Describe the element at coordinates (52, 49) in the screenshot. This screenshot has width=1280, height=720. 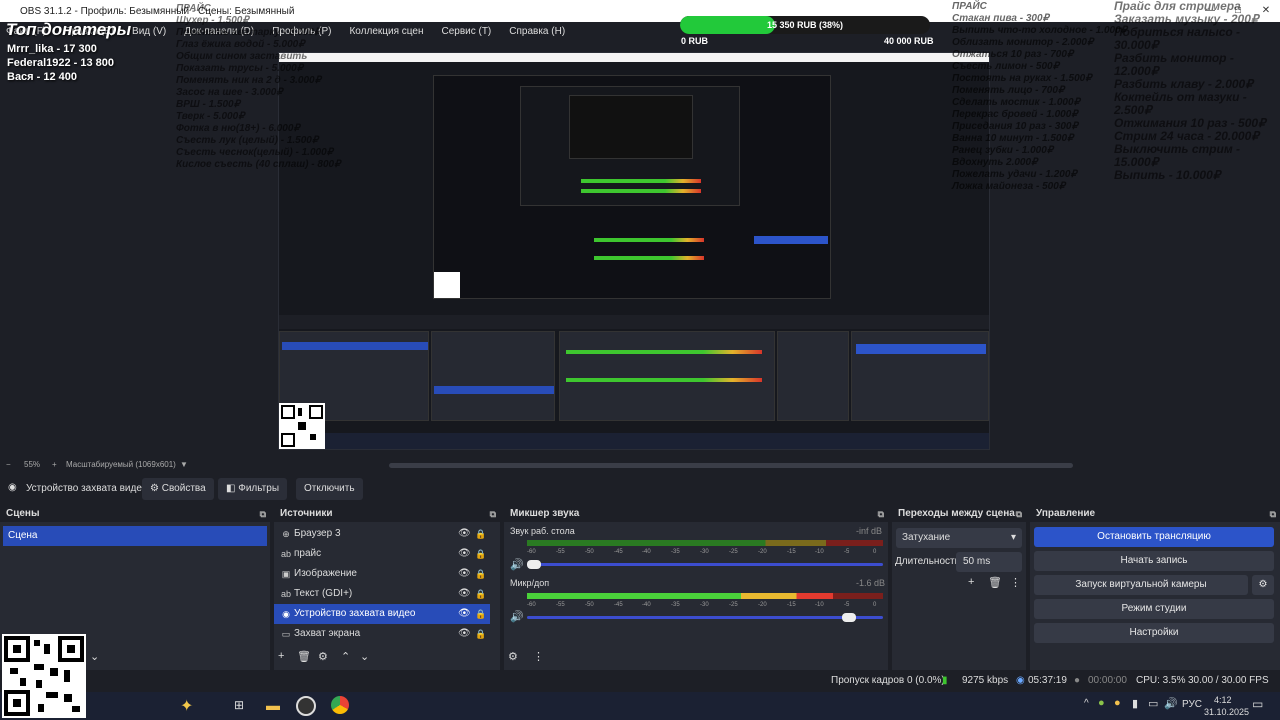
I see `donor-entry: Mrrr_lika - 17 300` at that location.